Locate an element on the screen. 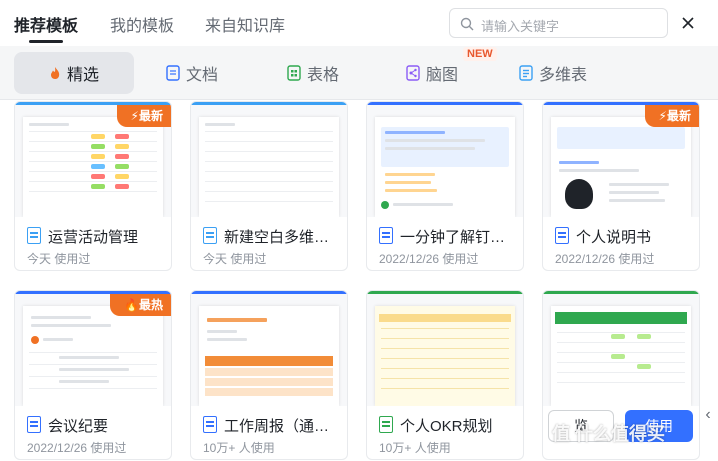  flame-icon: 🔥 is located at coordinates (131, 305).